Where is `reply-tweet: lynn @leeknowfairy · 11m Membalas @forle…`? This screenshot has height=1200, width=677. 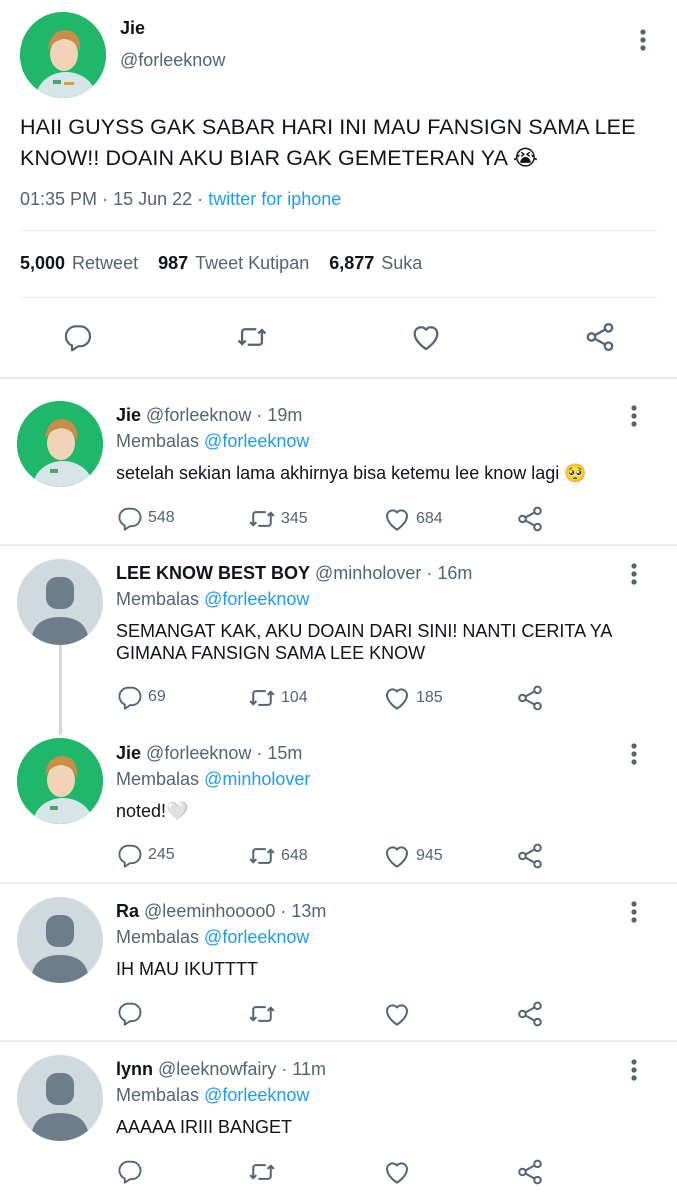
reply-tweet: lynn @leeknowfairy · 11m Membalas @forle… is located at coordinates (338, 1121).